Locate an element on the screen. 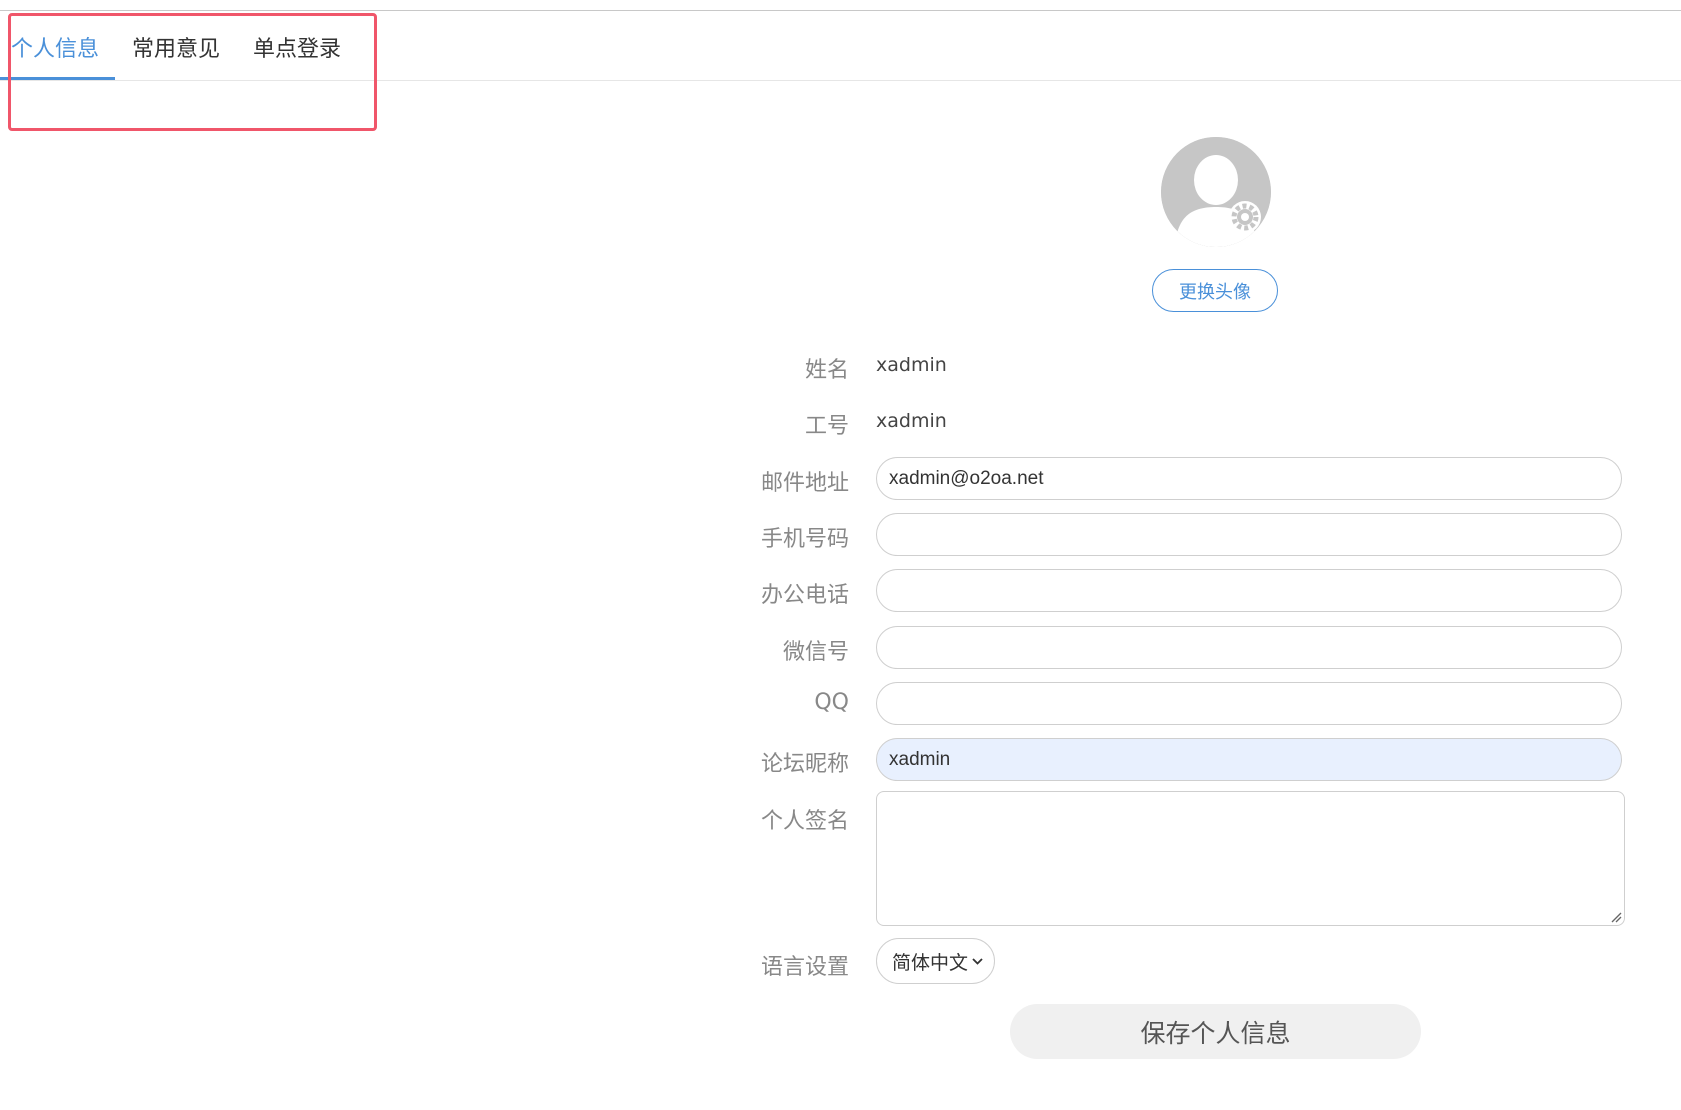 The height and width of the screenshot is (1110, 1681). forum-nickname-label: 论坛昵称 is located at coordinates (804, 764).